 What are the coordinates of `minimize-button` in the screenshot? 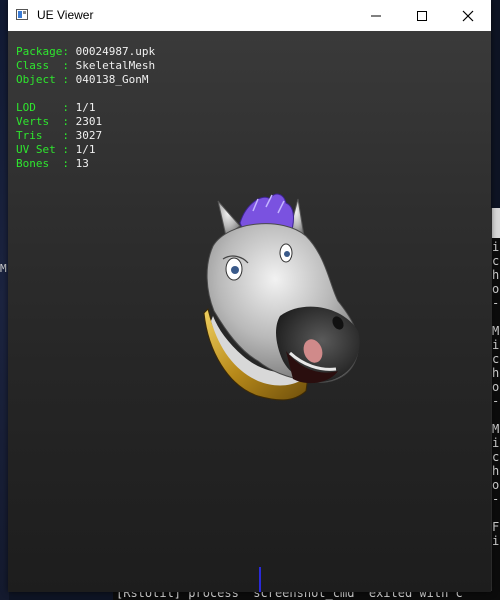 It's located at (376, 15).